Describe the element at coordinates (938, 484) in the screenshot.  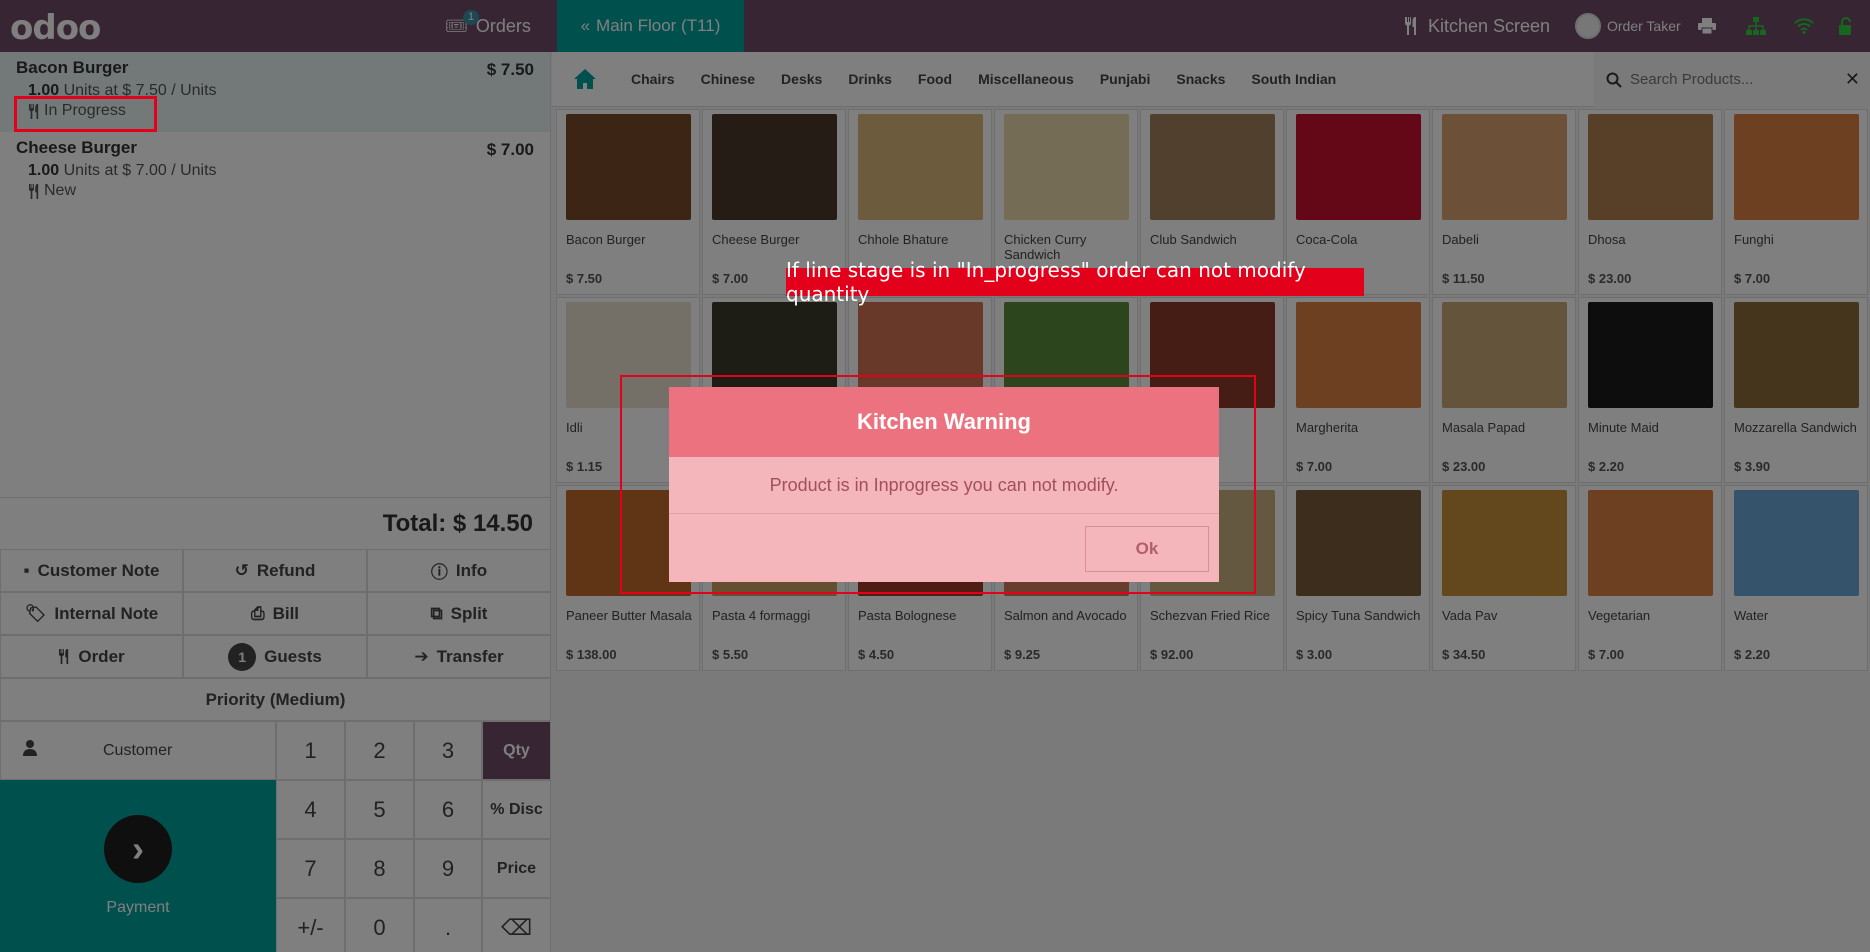
I see `annotation-box` at that location.